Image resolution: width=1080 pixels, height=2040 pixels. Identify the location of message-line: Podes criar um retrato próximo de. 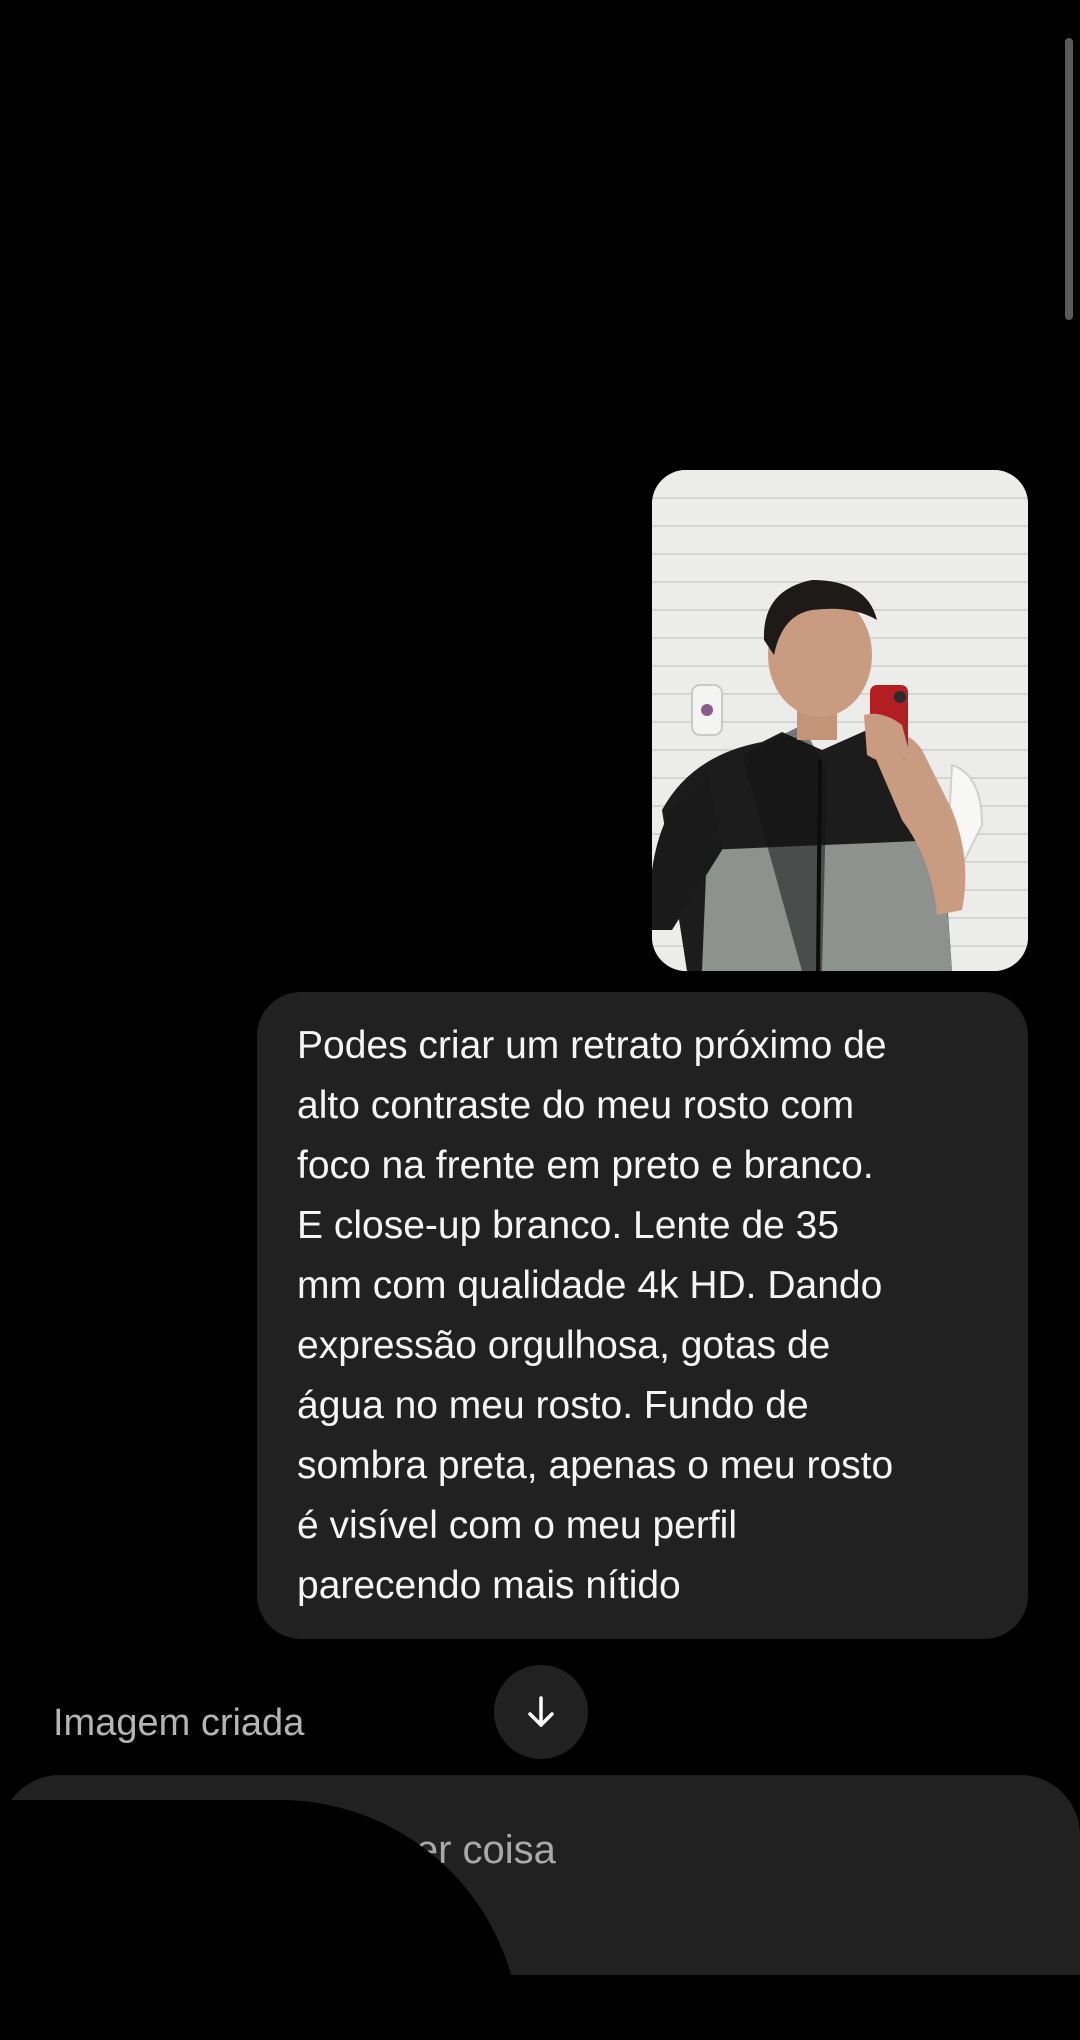
(592, 1045).